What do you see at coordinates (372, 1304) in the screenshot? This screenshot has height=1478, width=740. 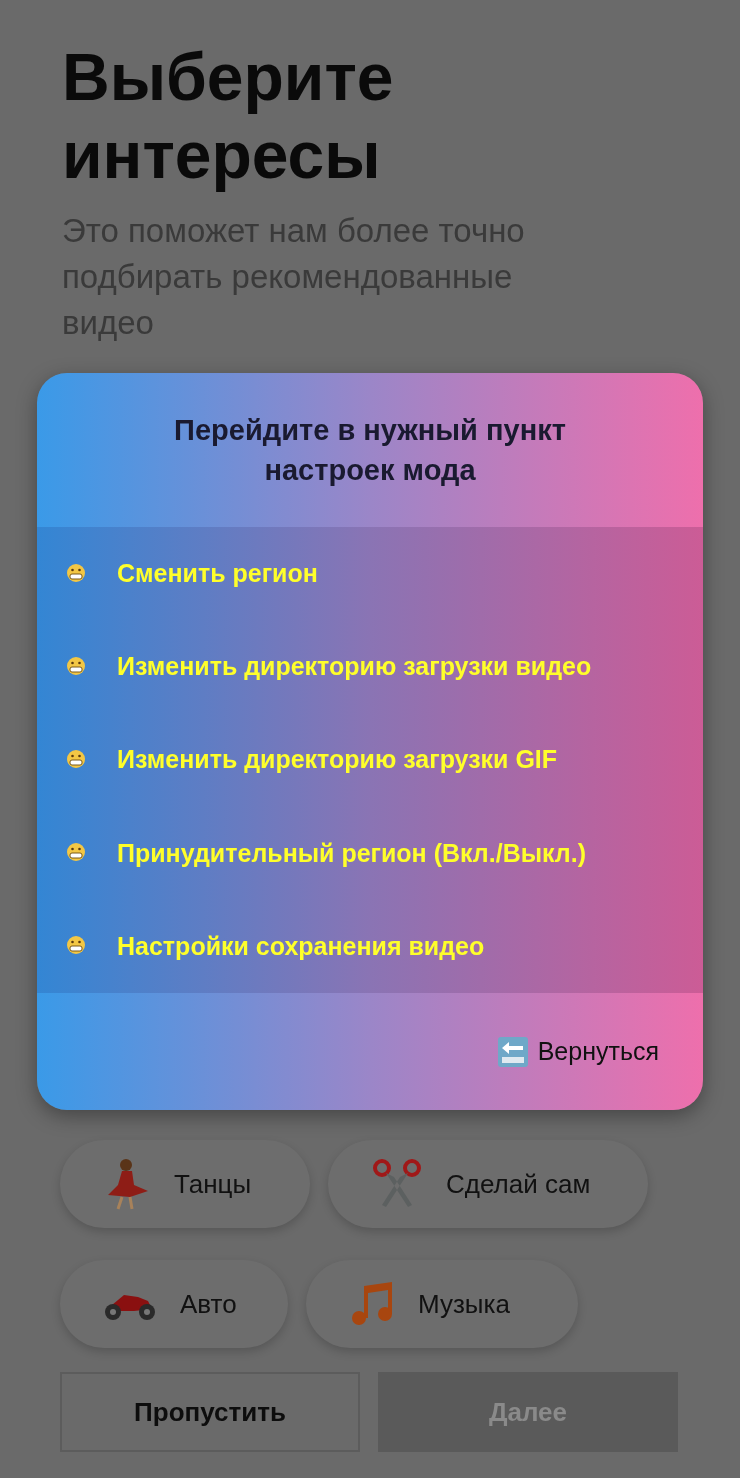 I see `music-note-icon` at bounding box center [372, 1304].